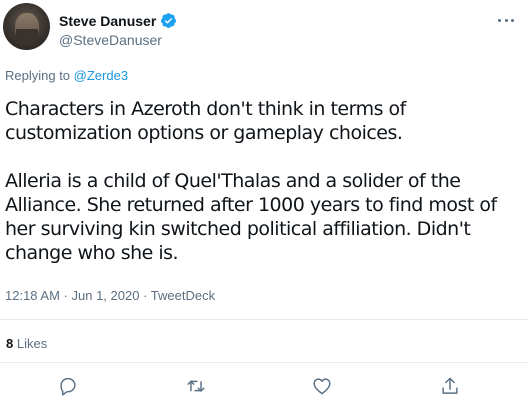 The height and width of the screenshot is (417, 528). I want to click on replying-to-line: Replying to @Zerde3, so click(66, 75).